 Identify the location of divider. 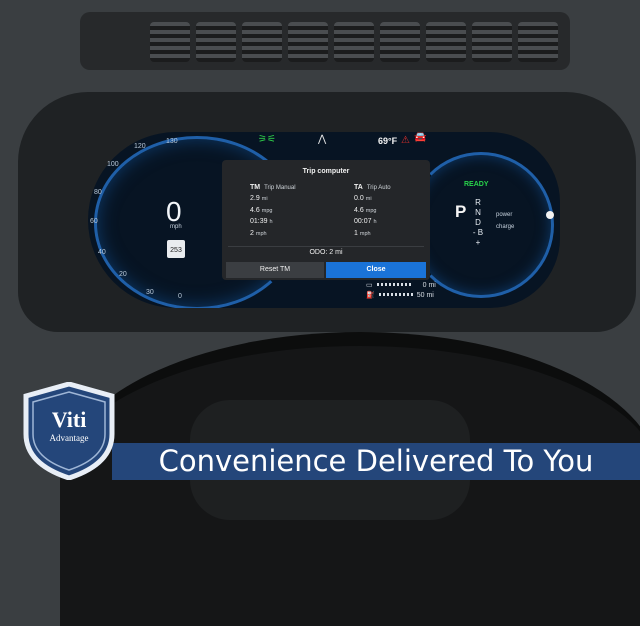
(326, 246).